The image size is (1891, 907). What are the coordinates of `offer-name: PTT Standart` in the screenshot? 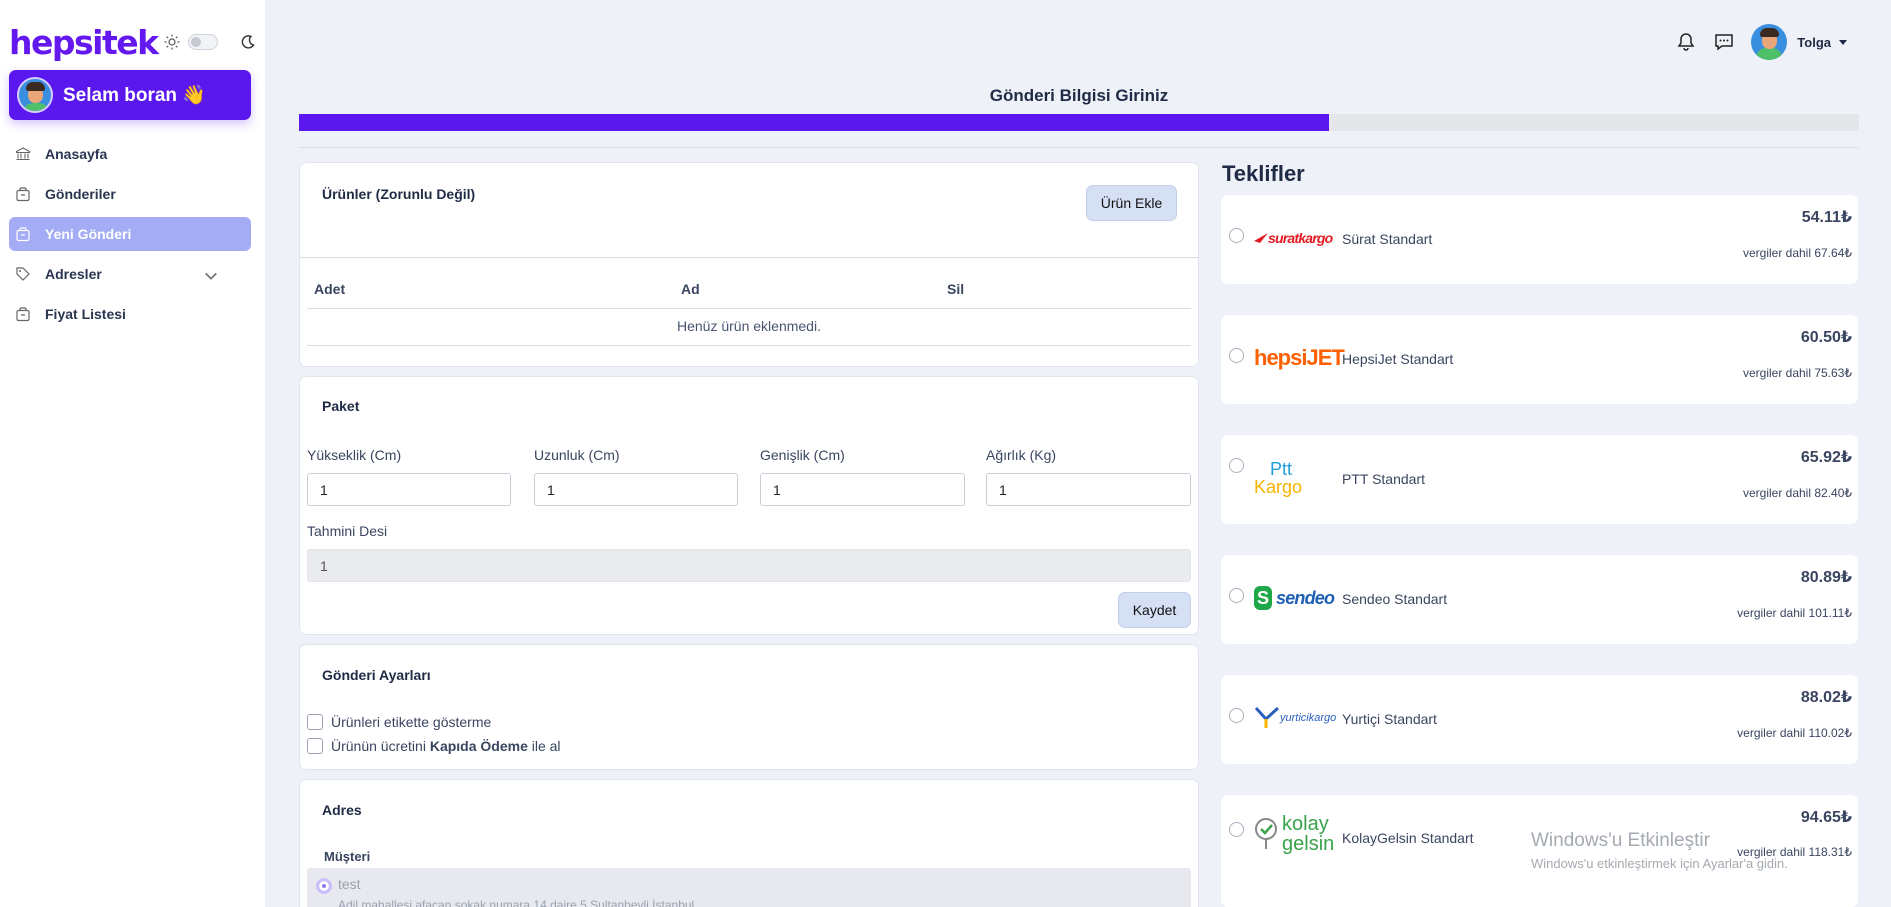 It's located at (1384, 479).